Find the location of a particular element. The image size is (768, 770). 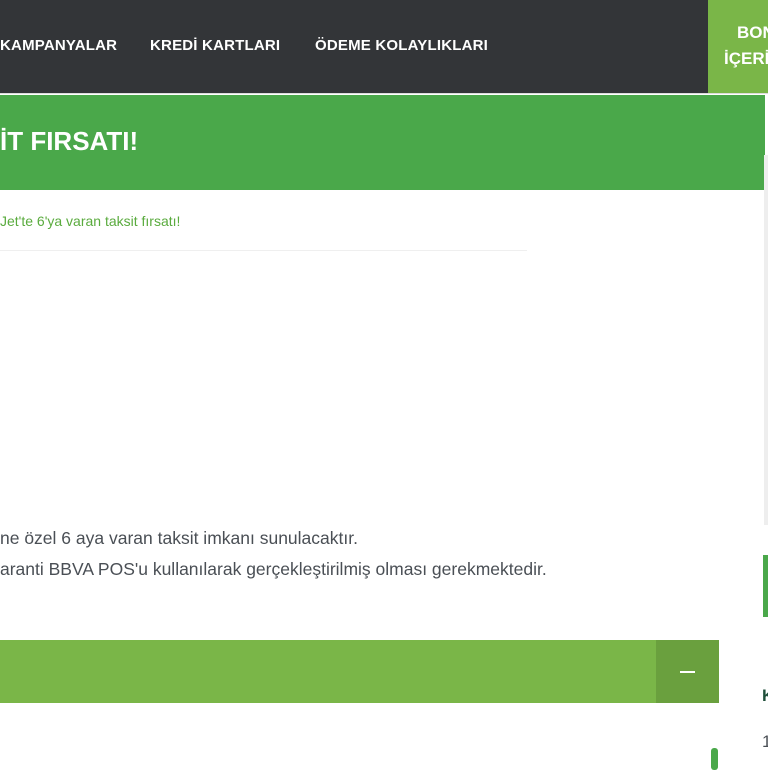

nav-bonus-button: BON İÇERİ is located at coordinates (738, 46).